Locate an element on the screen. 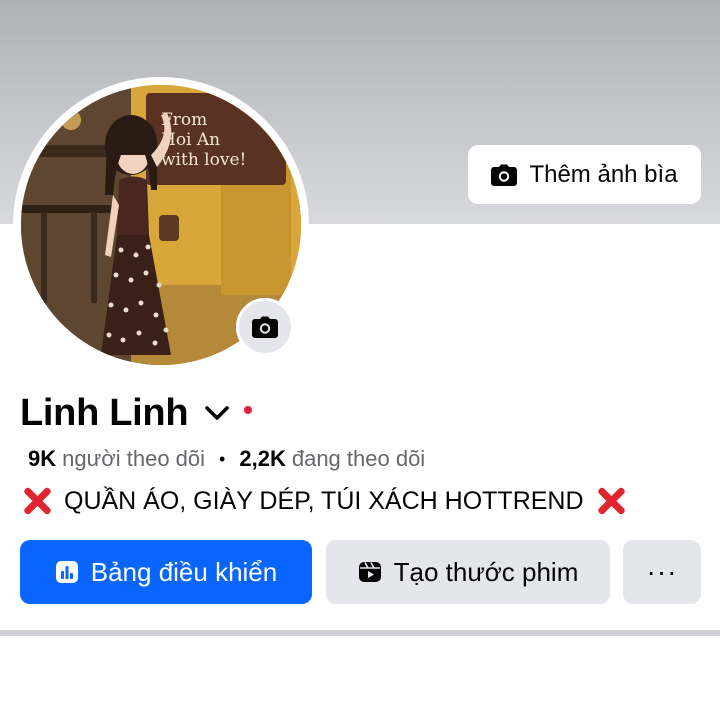 Image resolution: width=720 pixels, height=720 pixels. chevron-down-icon is located at coordinates (217, 413).